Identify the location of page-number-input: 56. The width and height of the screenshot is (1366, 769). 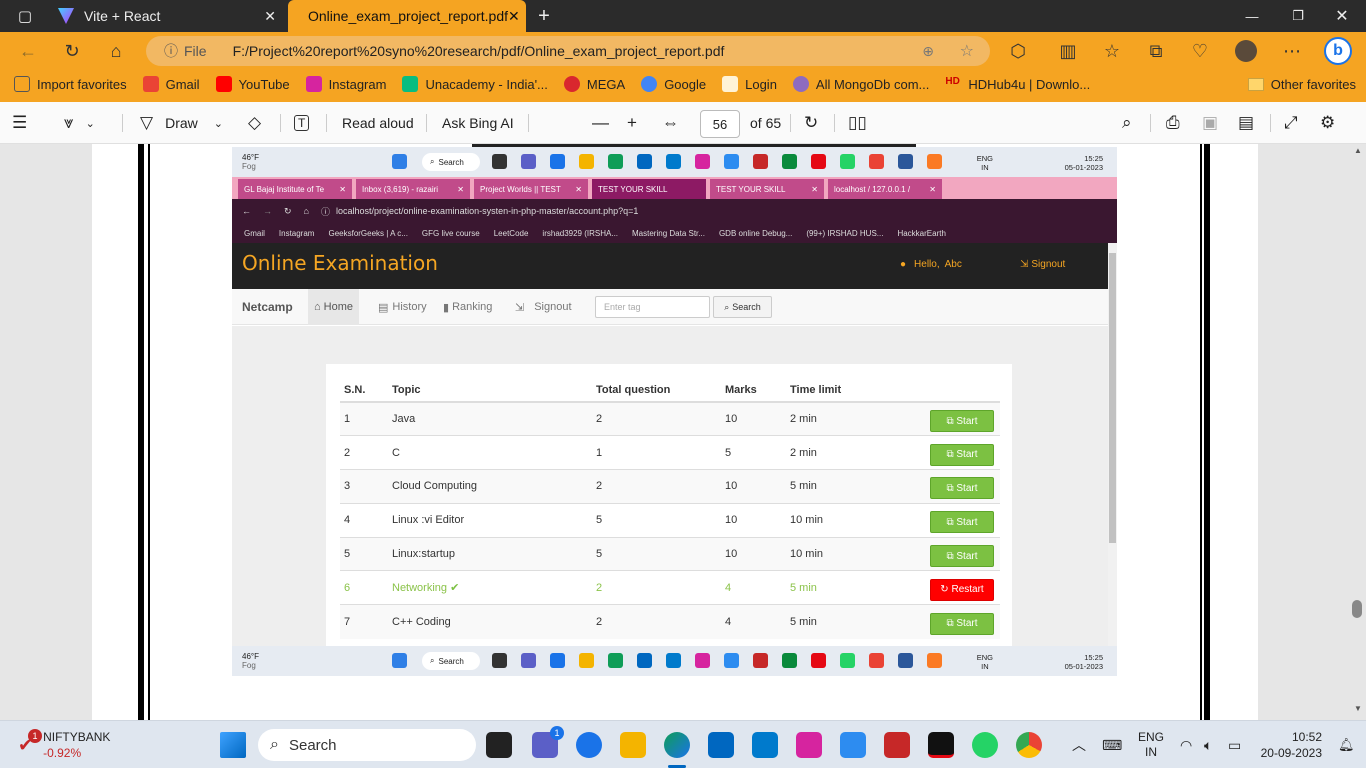
(720, 124).